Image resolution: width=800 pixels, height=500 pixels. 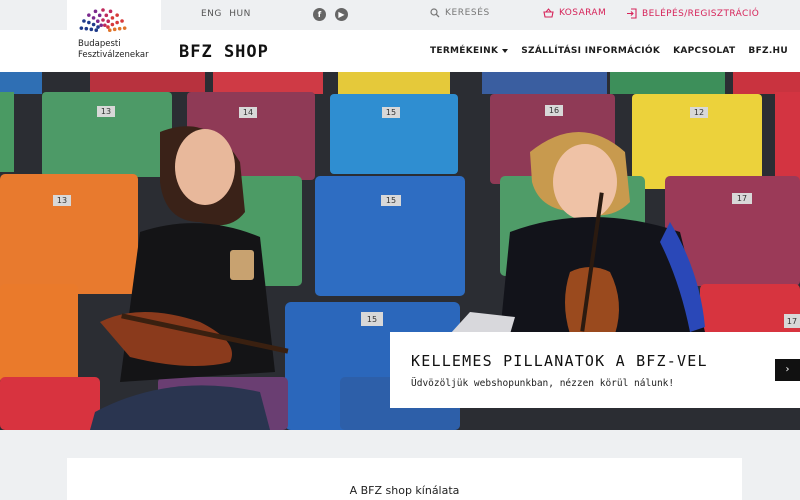 What do you see at coordinates (704, 51) in the screenshot?
I see `nav-contact: KAPCSOLAT` at bounding box center [704, 51].